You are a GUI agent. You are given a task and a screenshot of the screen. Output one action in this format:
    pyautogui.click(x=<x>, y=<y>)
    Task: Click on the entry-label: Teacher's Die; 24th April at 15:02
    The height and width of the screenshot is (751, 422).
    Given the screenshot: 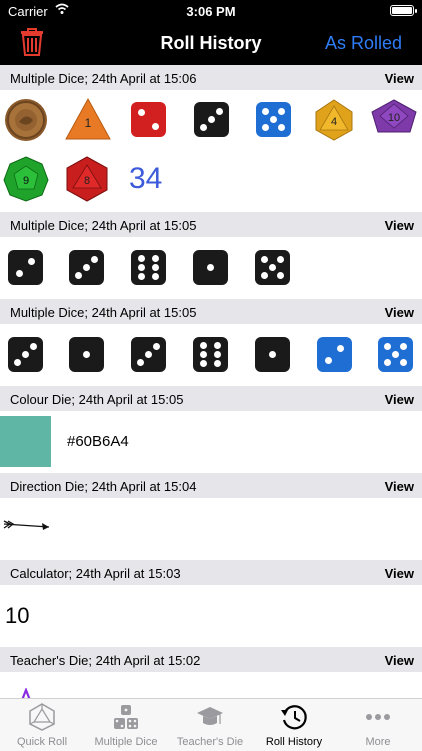 What is the action you would take?
    pyautogui.click(x=105, y=660)
    